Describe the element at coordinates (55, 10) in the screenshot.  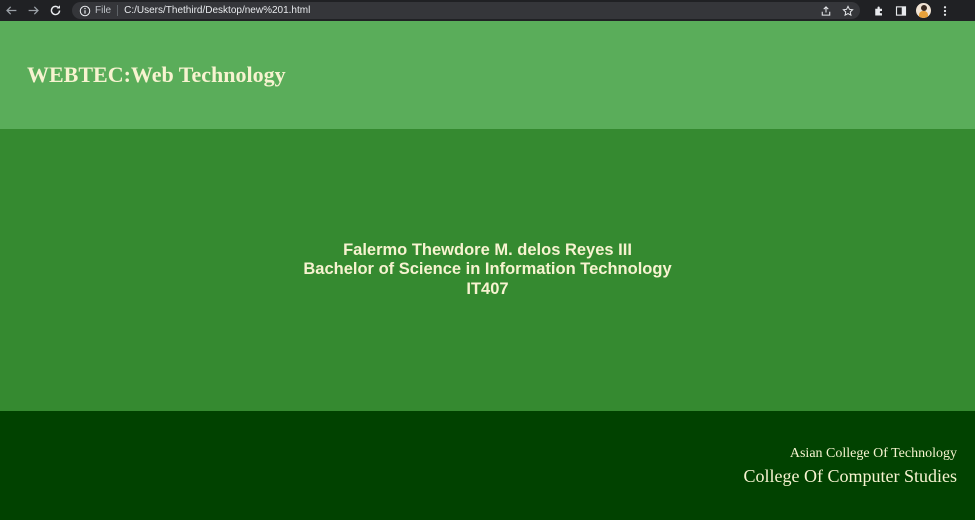
I see `reload-icon` at that location.